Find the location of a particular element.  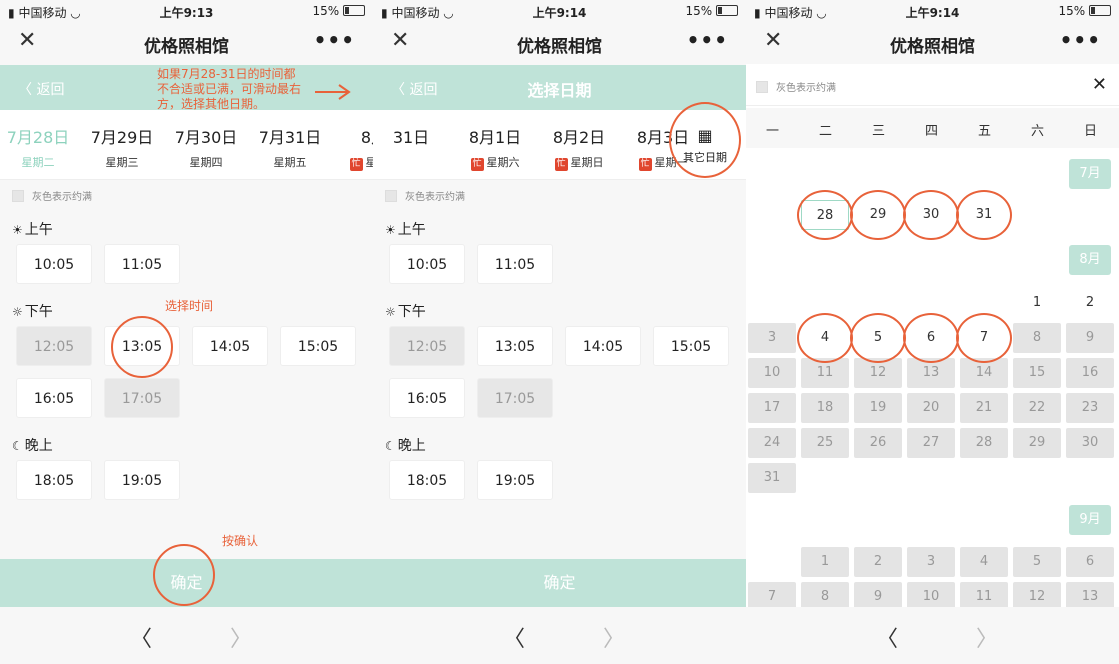

weekday-row: 一二三四五六日 is located at coordinates (932, 128).